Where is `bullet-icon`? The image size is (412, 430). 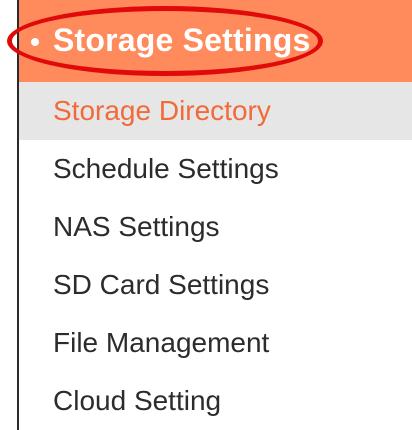 bullet-icon is located at coordinates (35, 42).